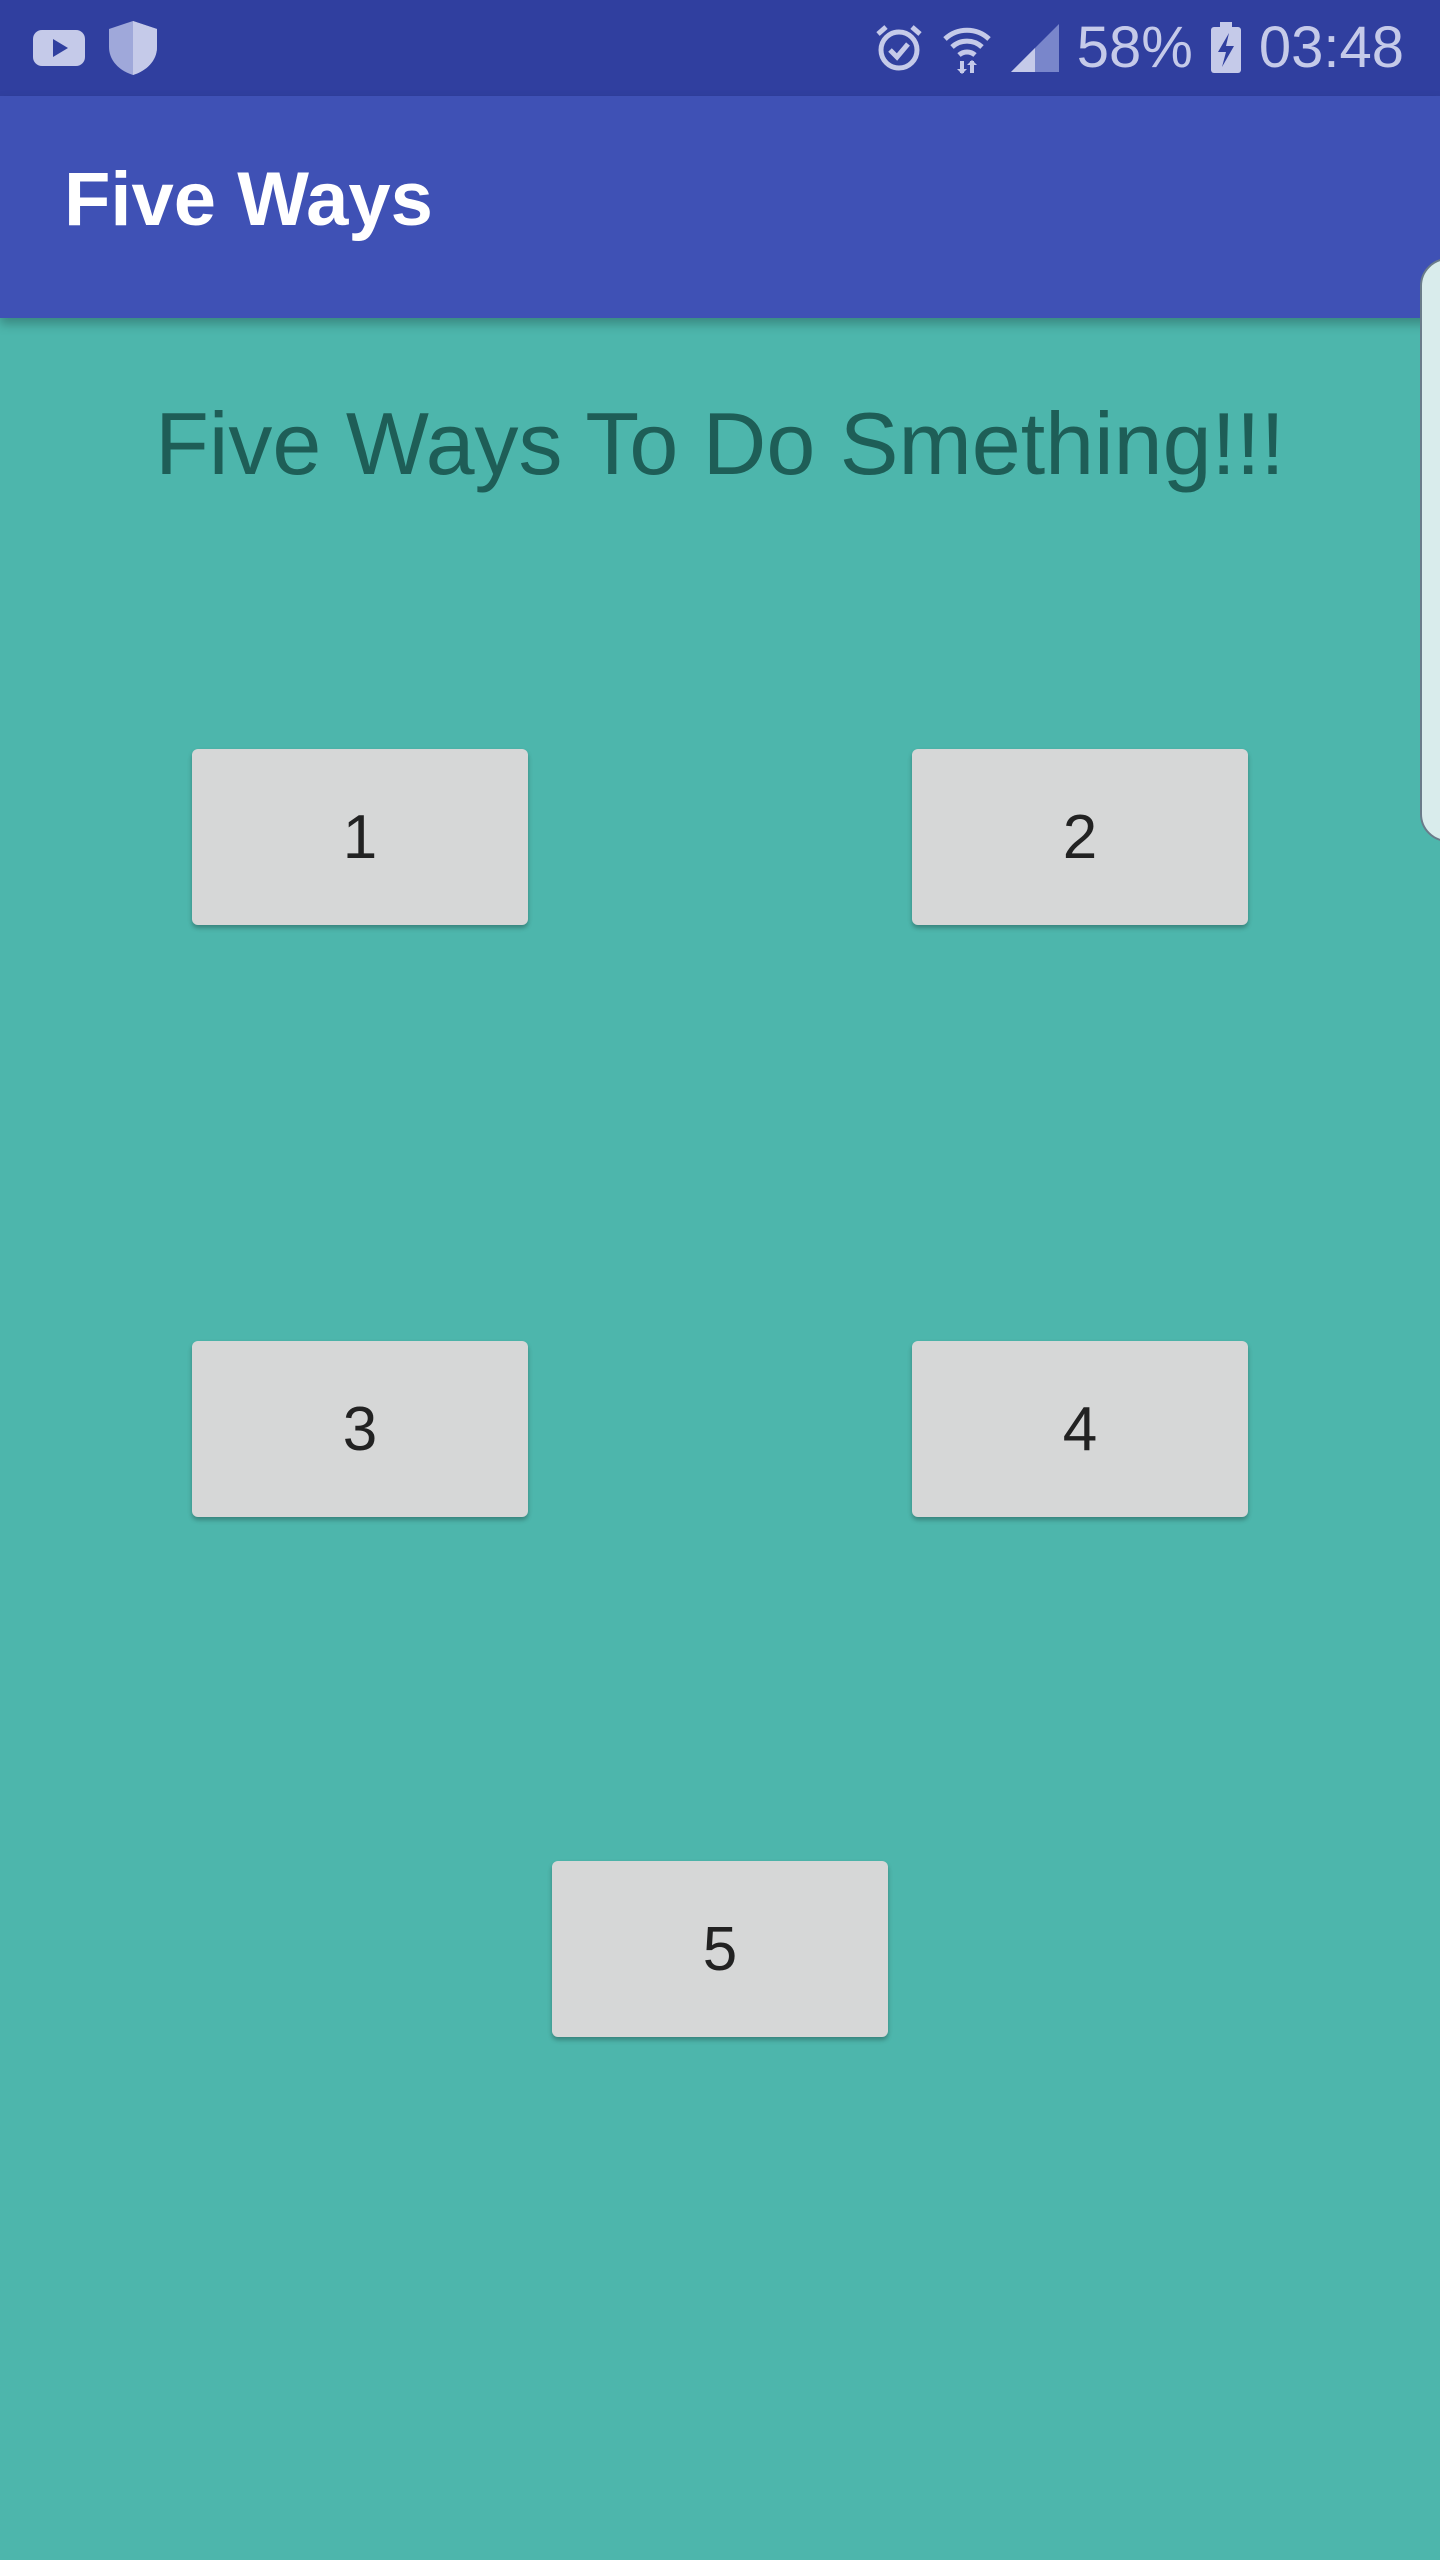  What do you see at coordinates (59, 48) in the screenshot?
I see `youtube-icon` at bounding box center [59, 48].